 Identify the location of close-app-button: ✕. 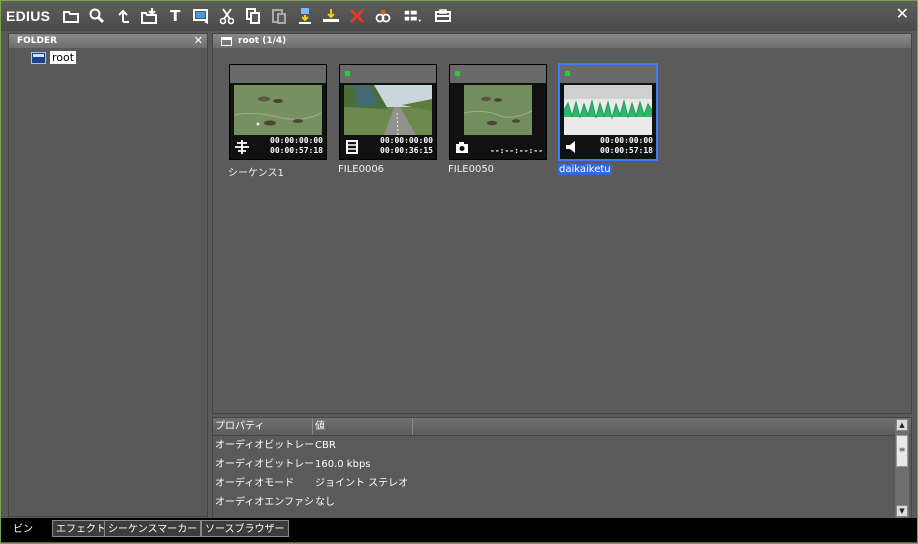
(902, 13).